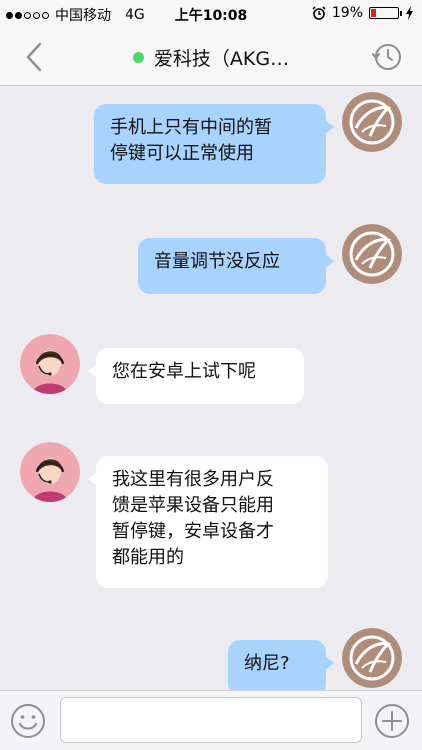 The width and height of the screenshot is (422, 750). I want to click on message-input, so click(211, 720).